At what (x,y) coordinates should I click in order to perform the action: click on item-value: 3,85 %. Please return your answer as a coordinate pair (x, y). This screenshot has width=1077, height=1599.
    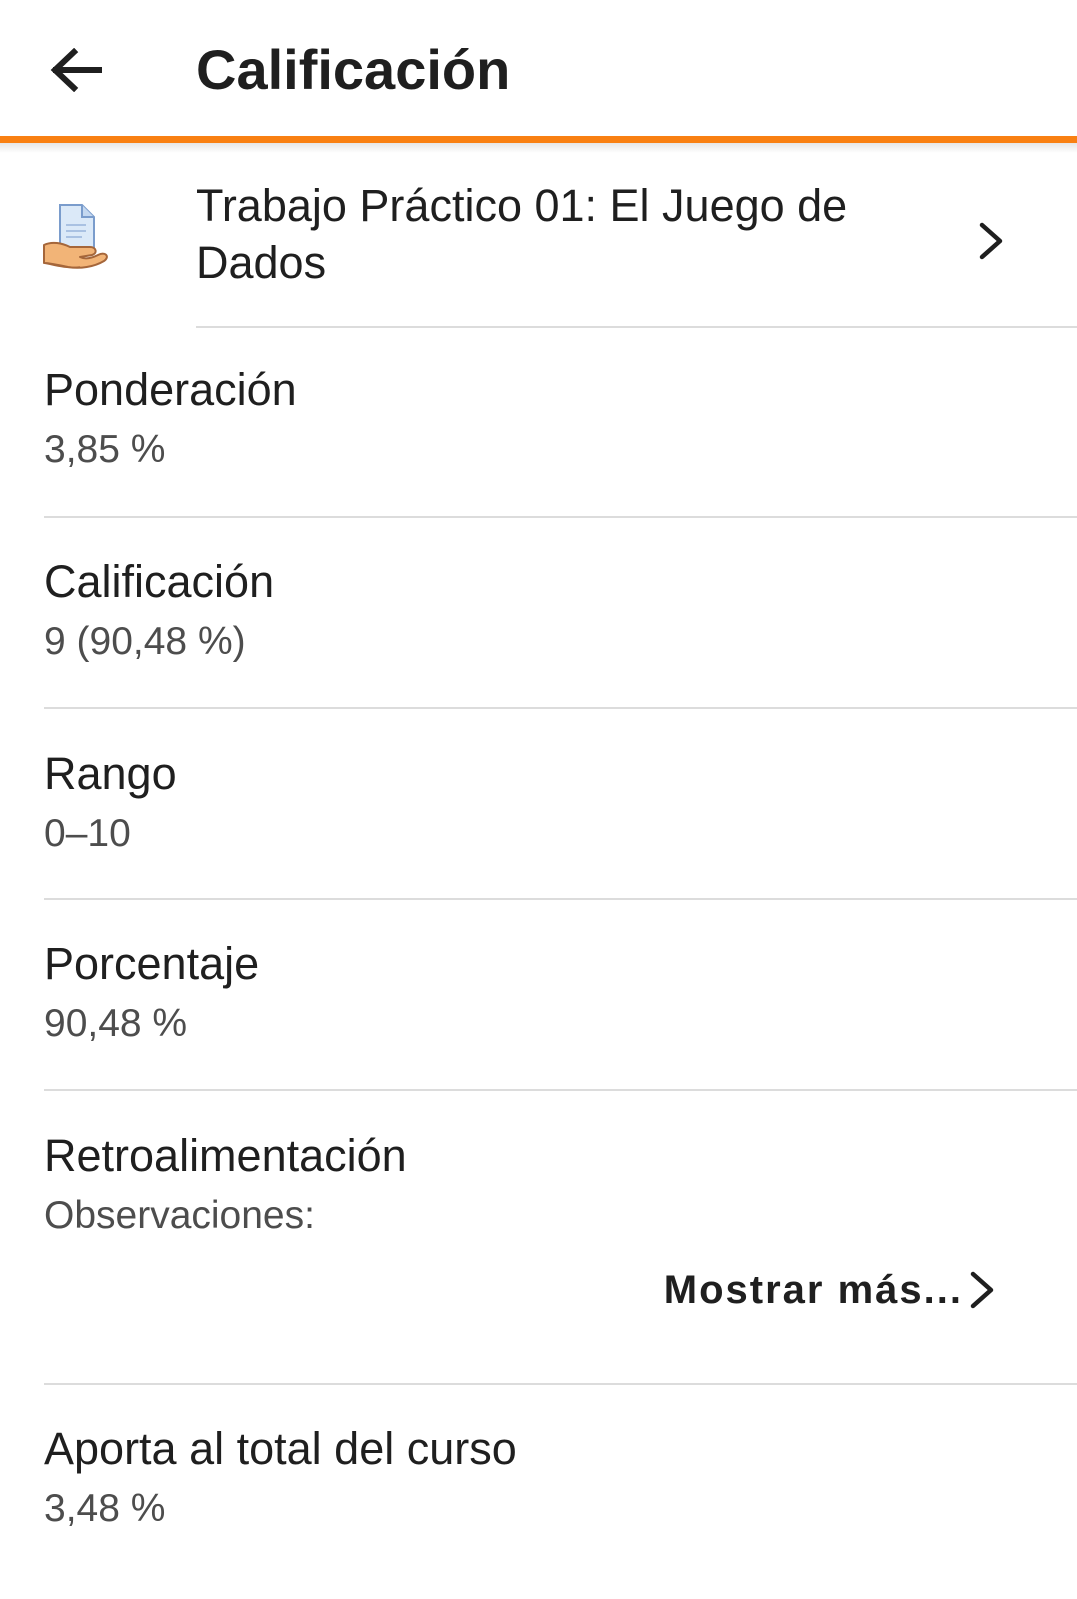
    Looking at the image, I should click on (105, 449).